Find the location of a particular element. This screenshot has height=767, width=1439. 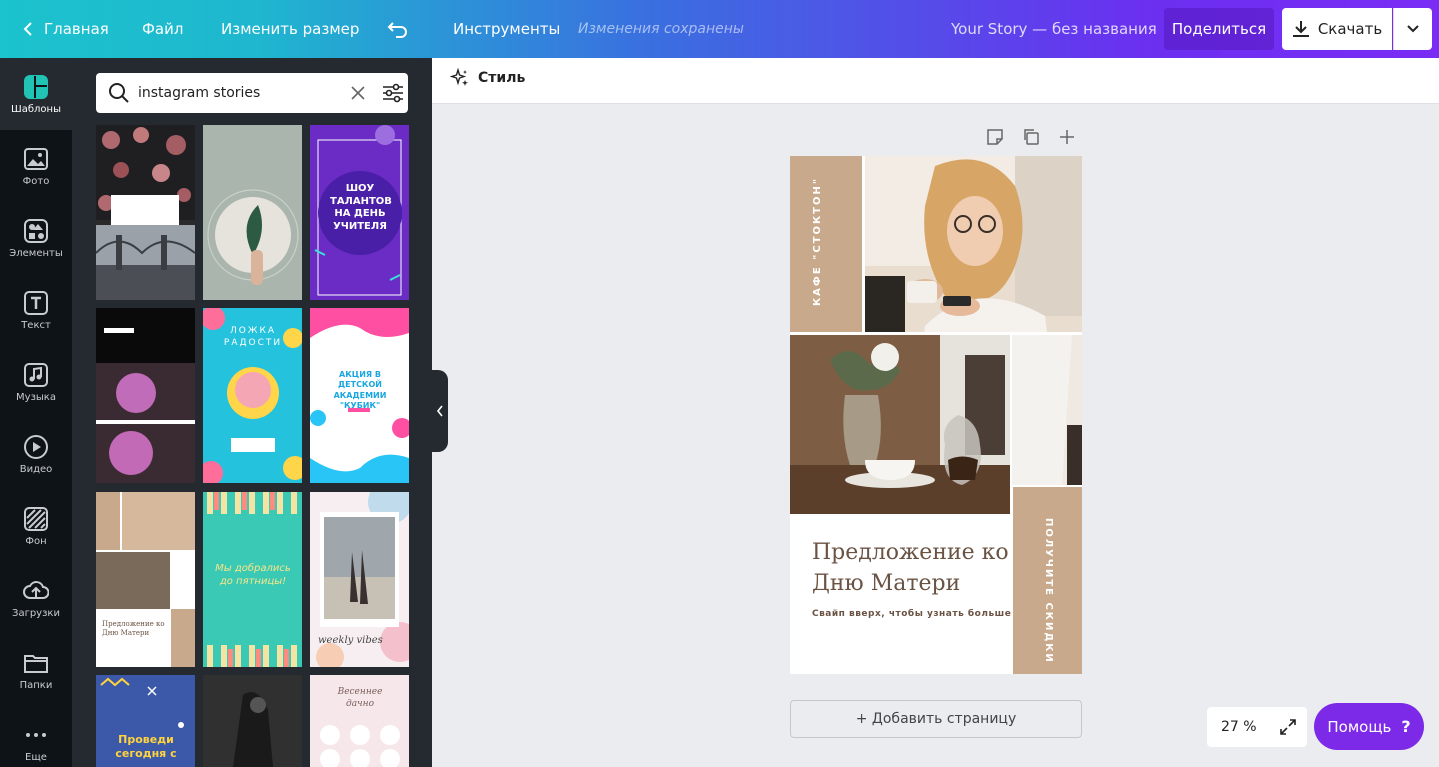

search-icon is located at coordinates (119, 93).